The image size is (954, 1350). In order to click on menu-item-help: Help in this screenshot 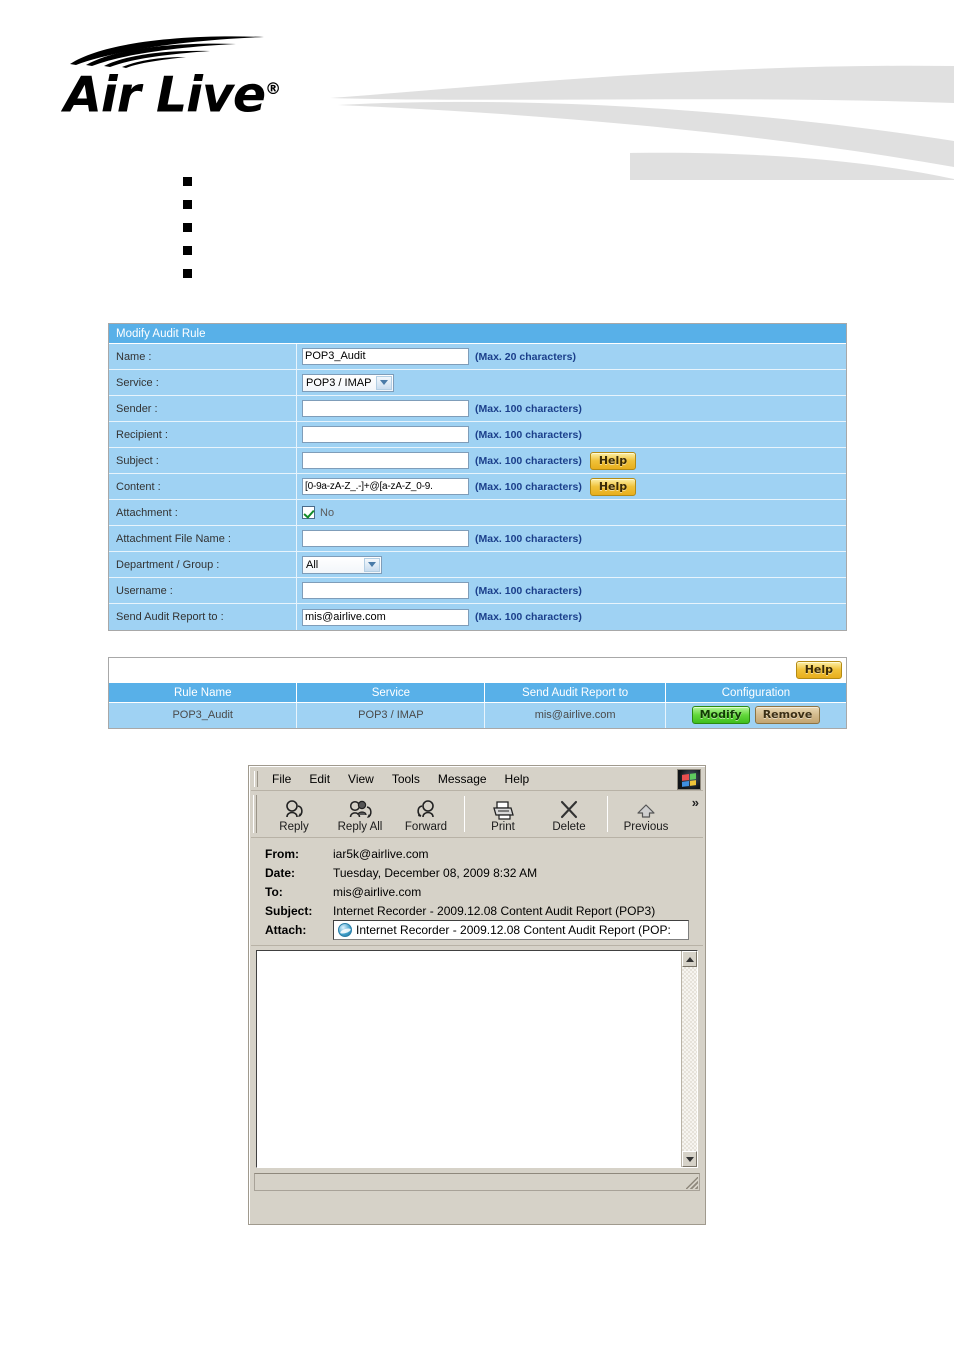, I will do `click(517, 779)`.